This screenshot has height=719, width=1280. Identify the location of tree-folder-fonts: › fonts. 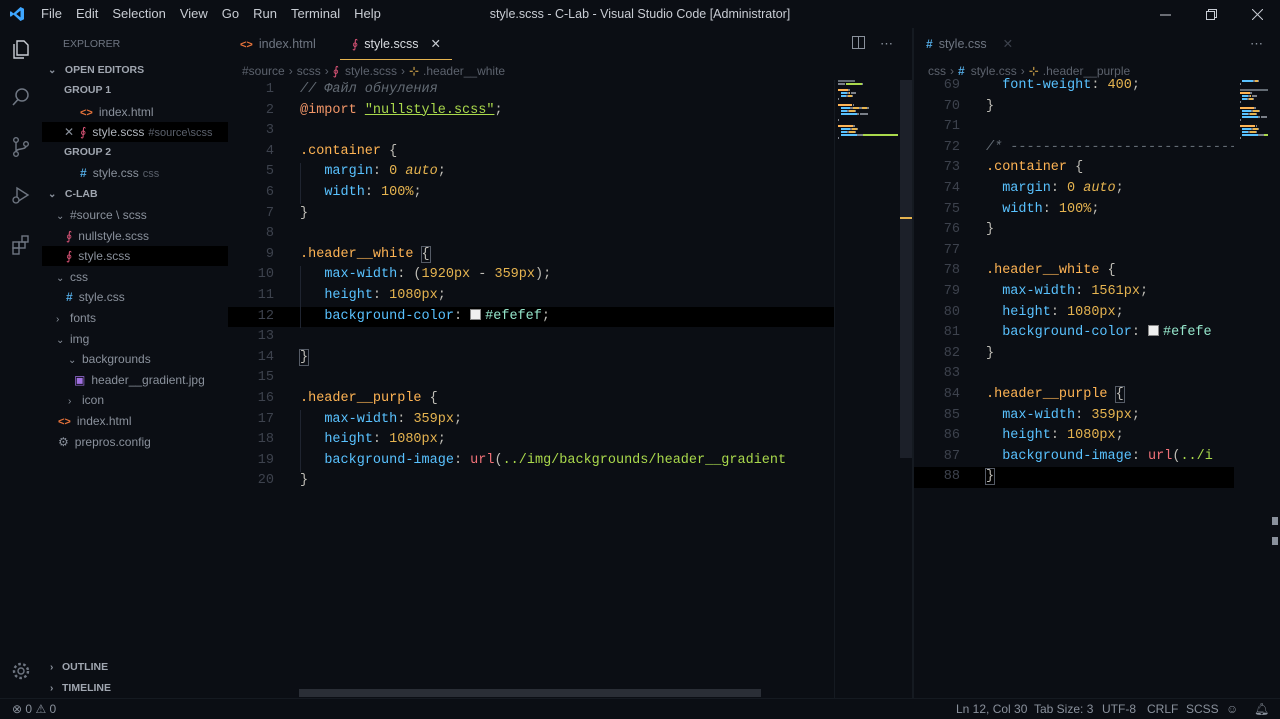
(135, 318).